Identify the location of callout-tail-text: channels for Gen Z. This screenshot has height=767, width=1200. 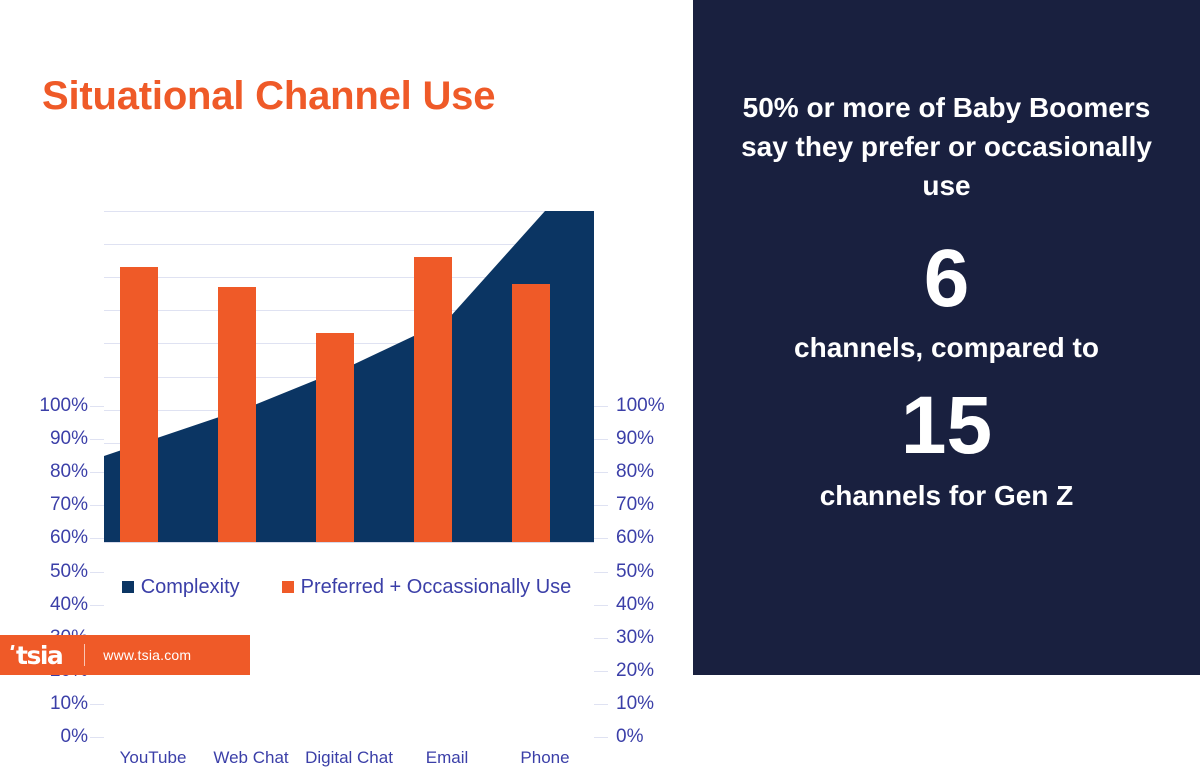
(946, 495).